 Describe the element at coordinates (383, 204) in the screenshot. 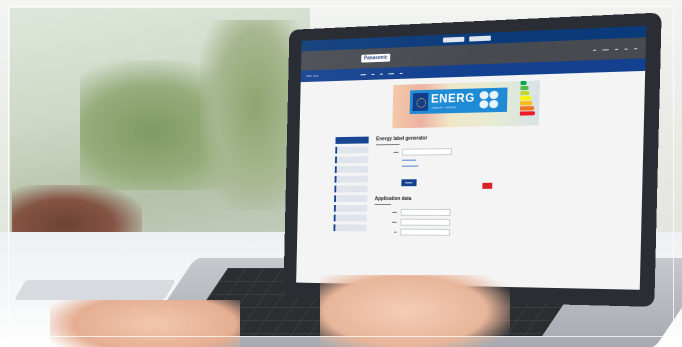

I see `section-intro: ▬▬▬▬▬▬▬` at that location.